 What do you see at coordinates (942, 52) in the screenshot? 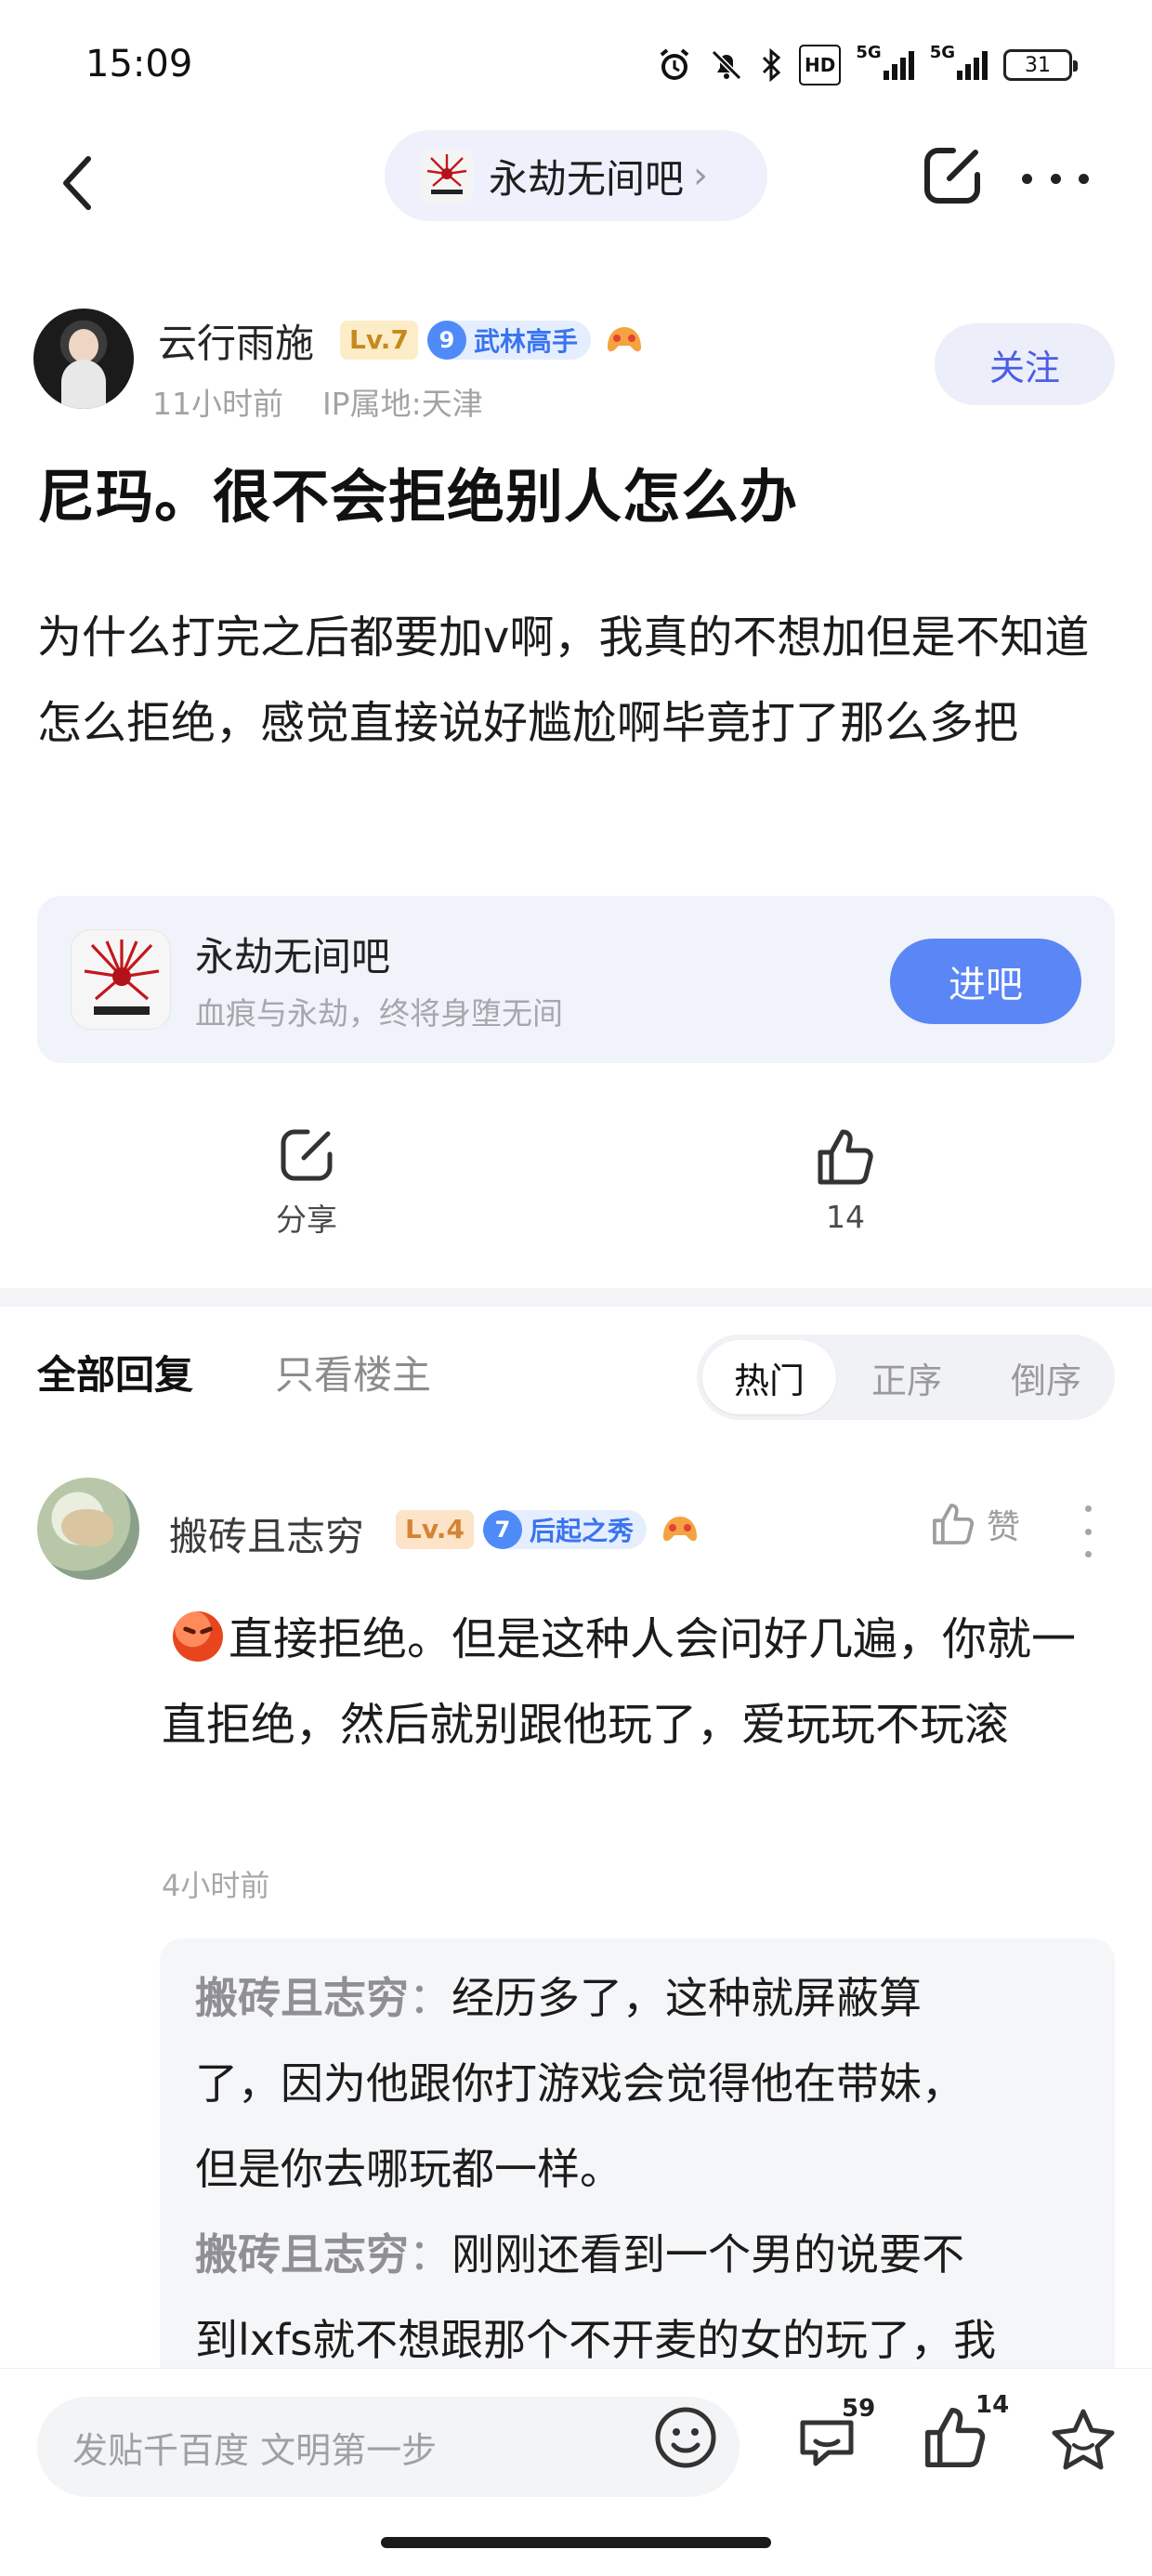
I see `signal-label-2: 5G` at bounding box center [942, 52].